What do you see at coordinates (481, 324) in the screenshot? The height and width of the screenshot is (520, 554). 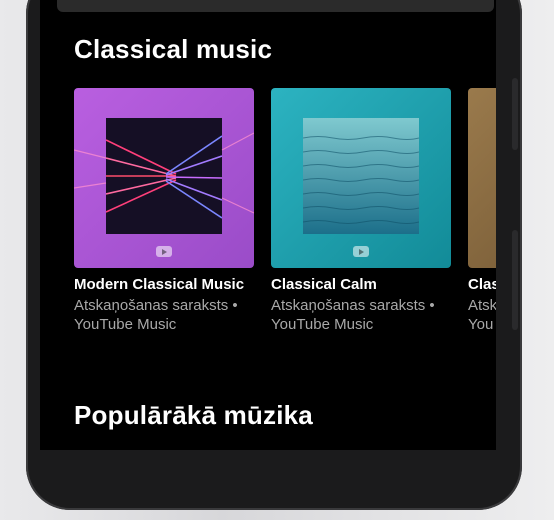 I see `card-subtitle-owner: You` at bounding box center [481, 324].